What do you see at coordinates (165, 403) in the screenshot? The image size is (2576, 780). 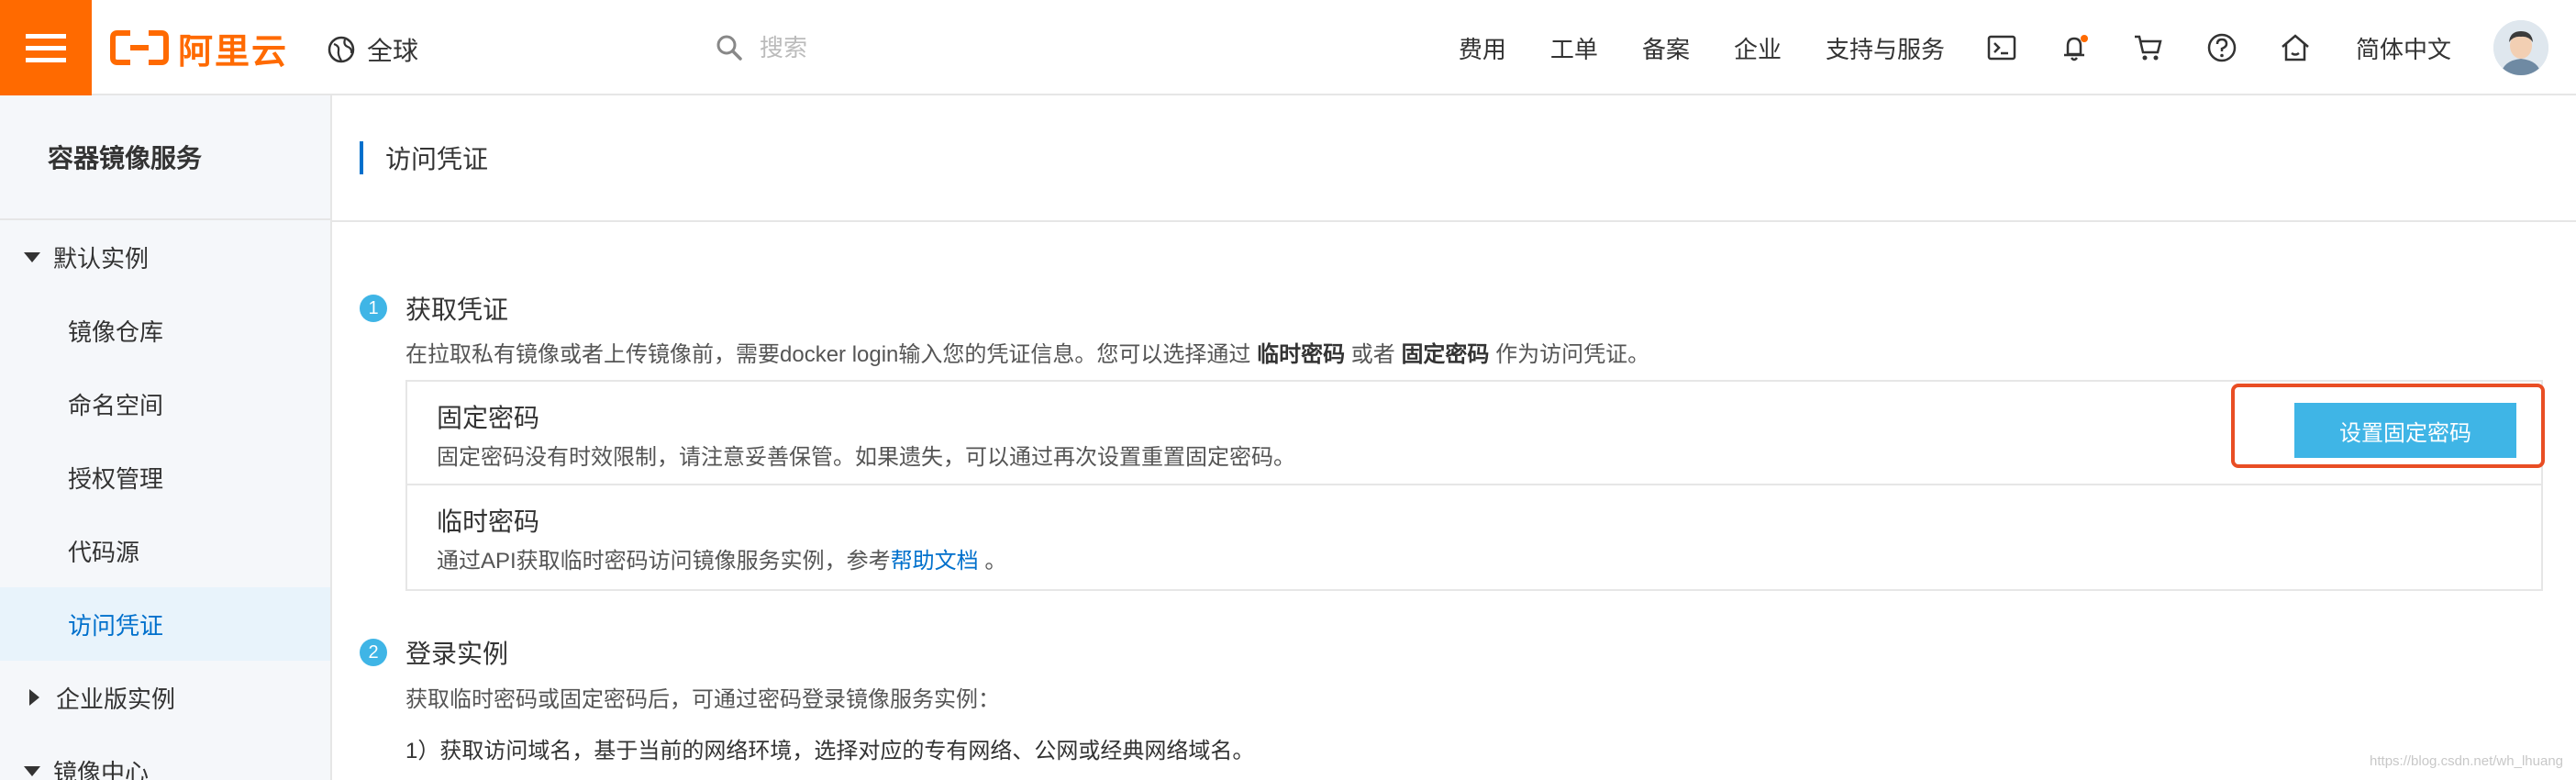 I see `sidebar-item-namespaces: 命名空间` at bounding box center [165, 403].